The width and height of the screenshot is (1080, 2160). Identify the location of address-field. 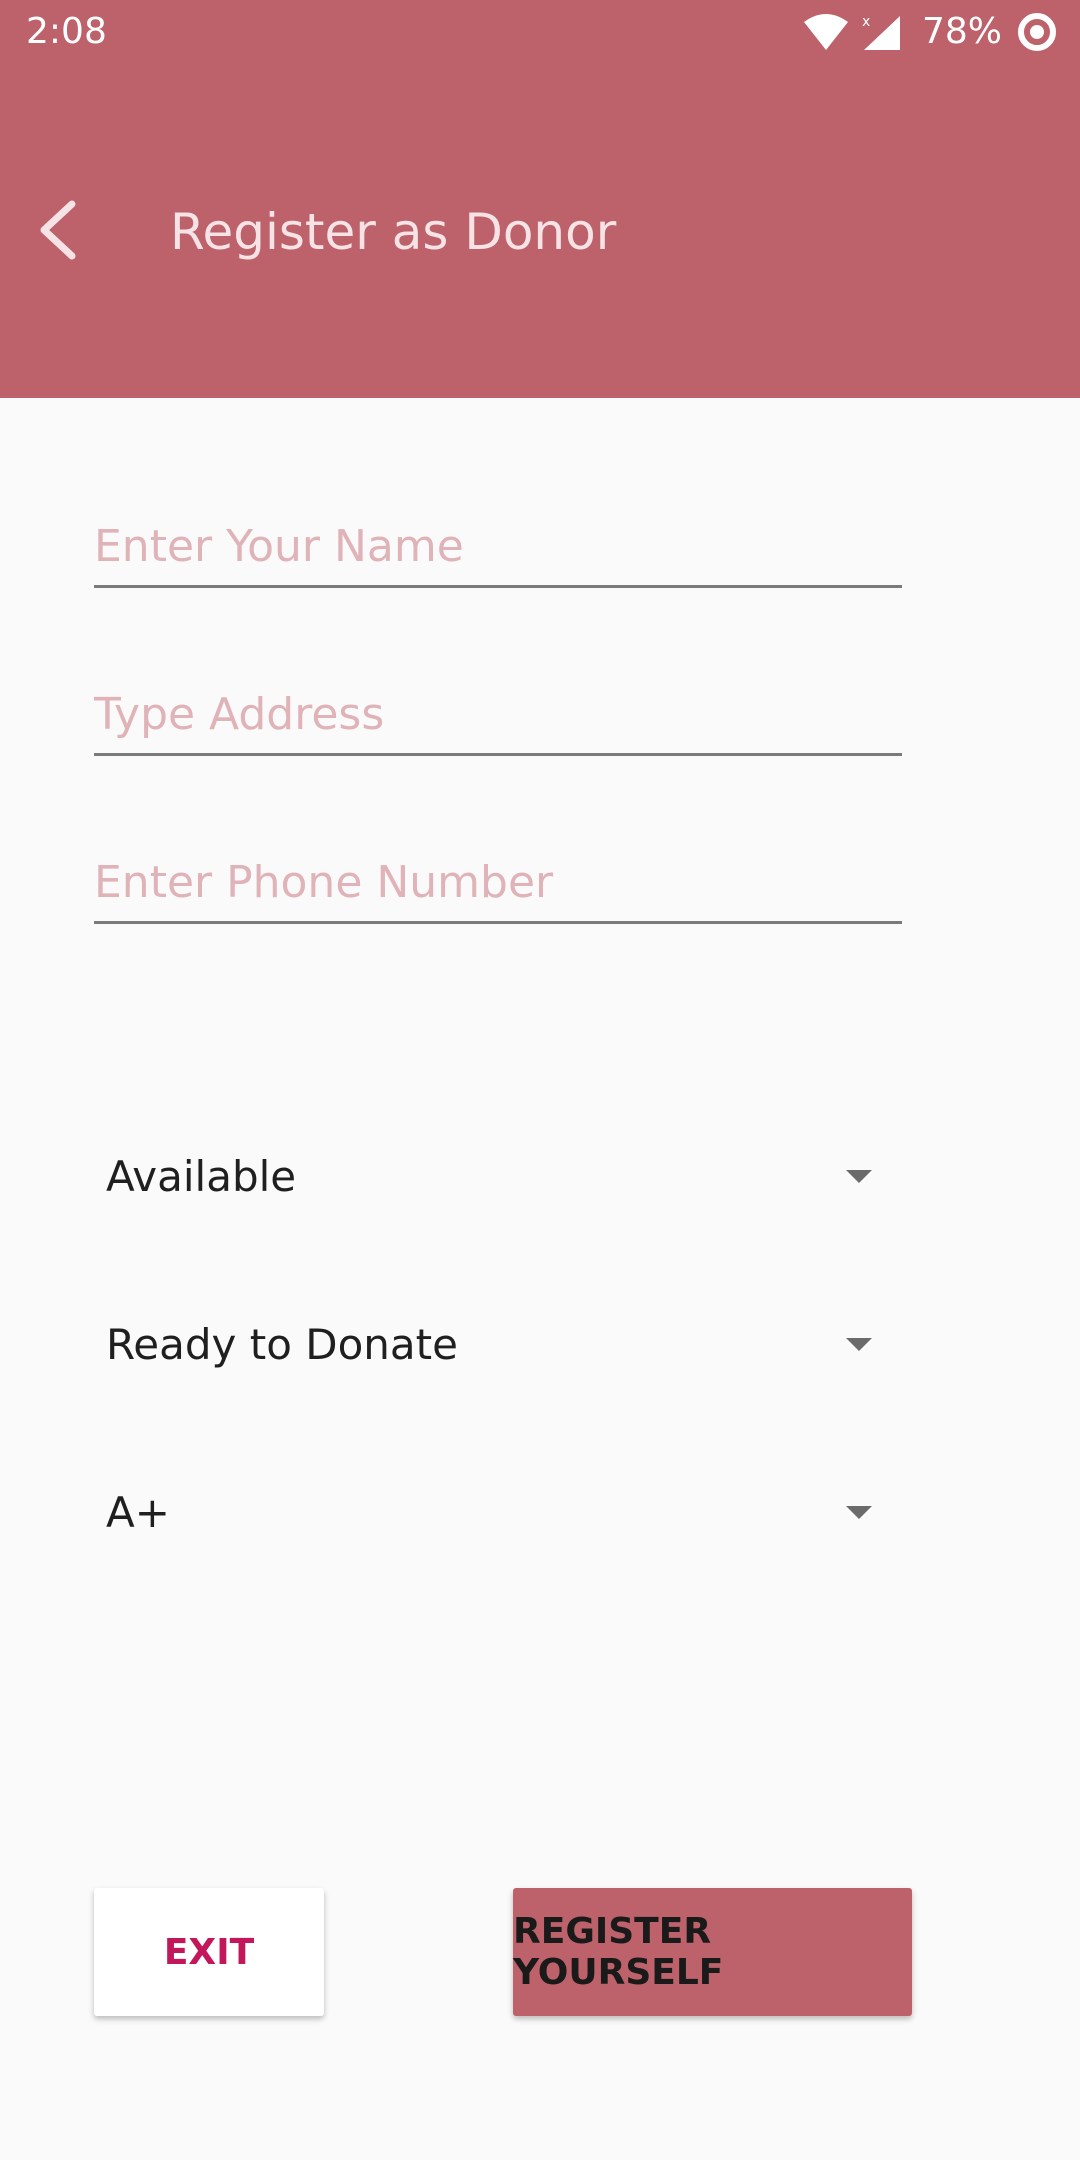
(498, 716).